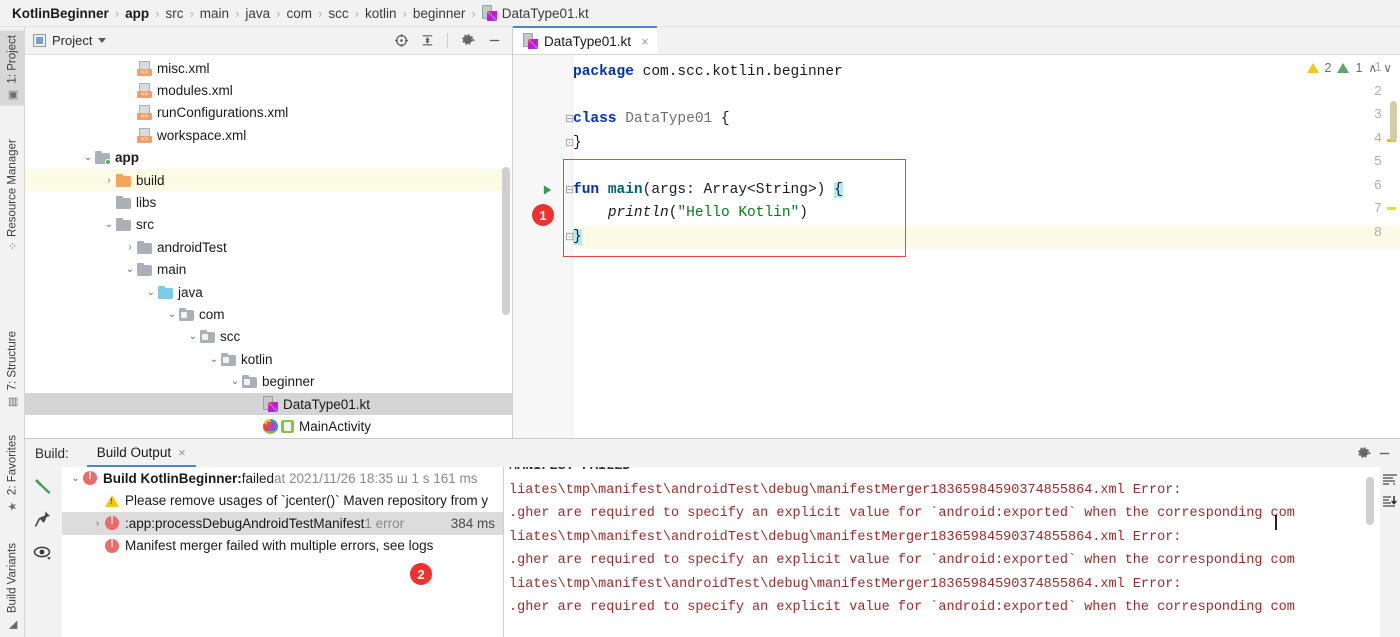 This screenshot has height=637, width=1400. Describe the element at coordinates (1390, 552) in the screenshot. I see `build-log-toolbar` at that location.